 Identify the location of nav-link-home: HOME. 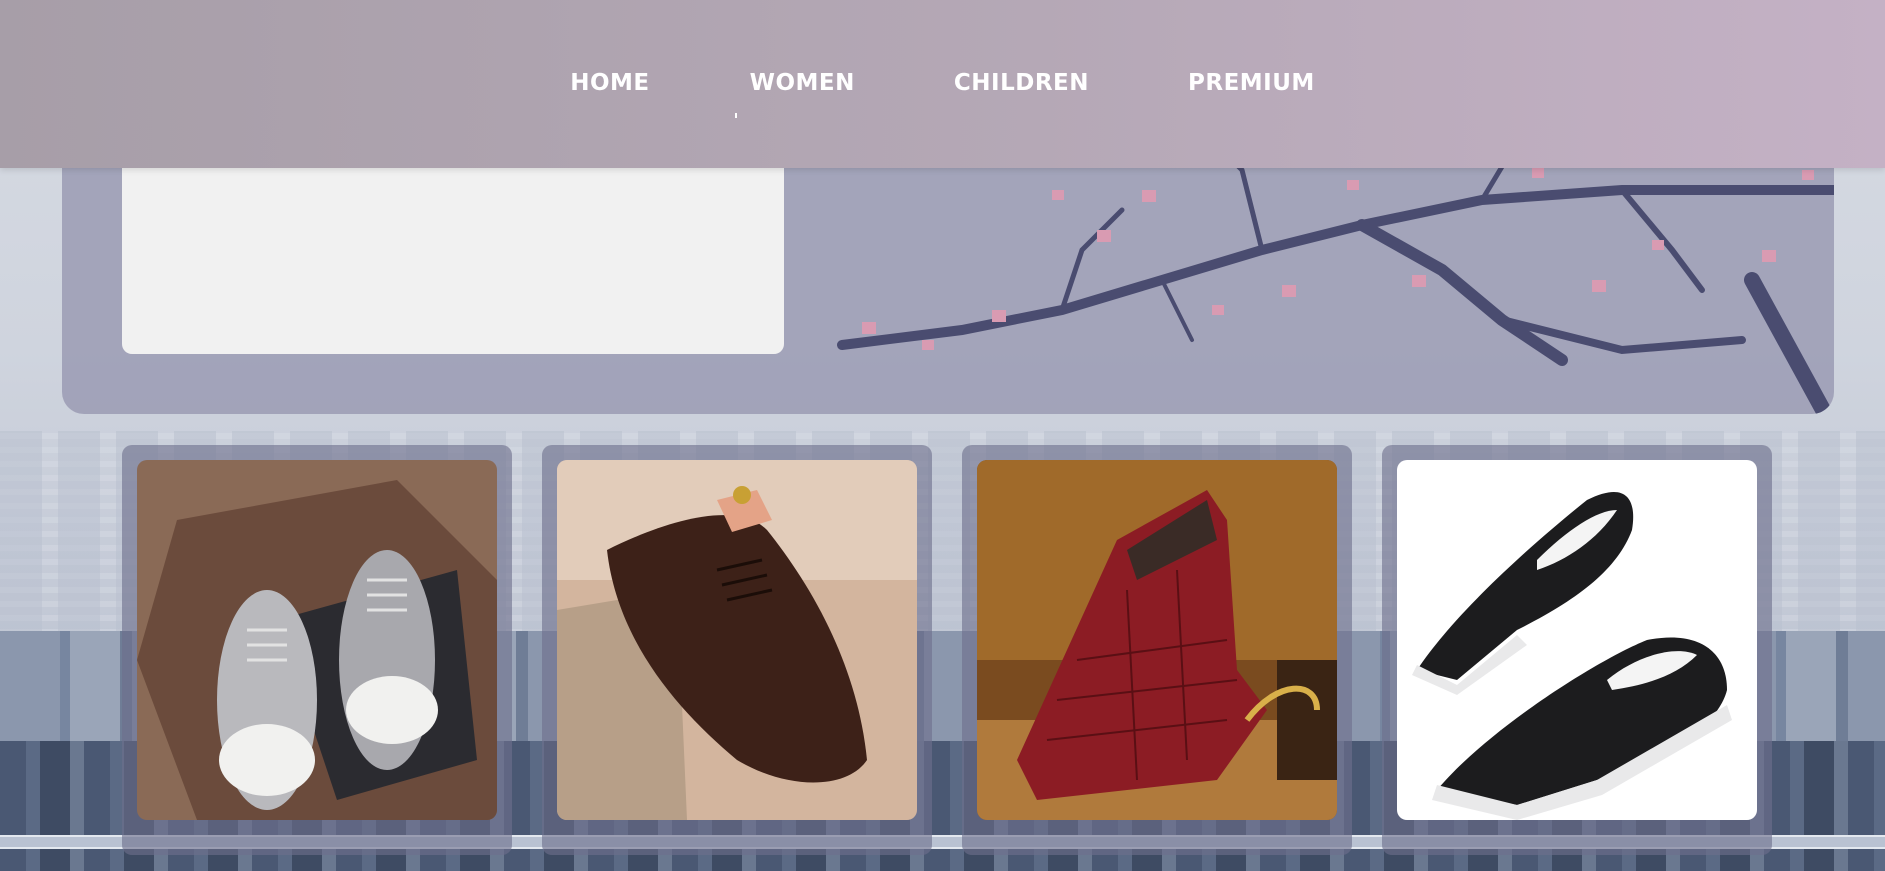
(609, 83).